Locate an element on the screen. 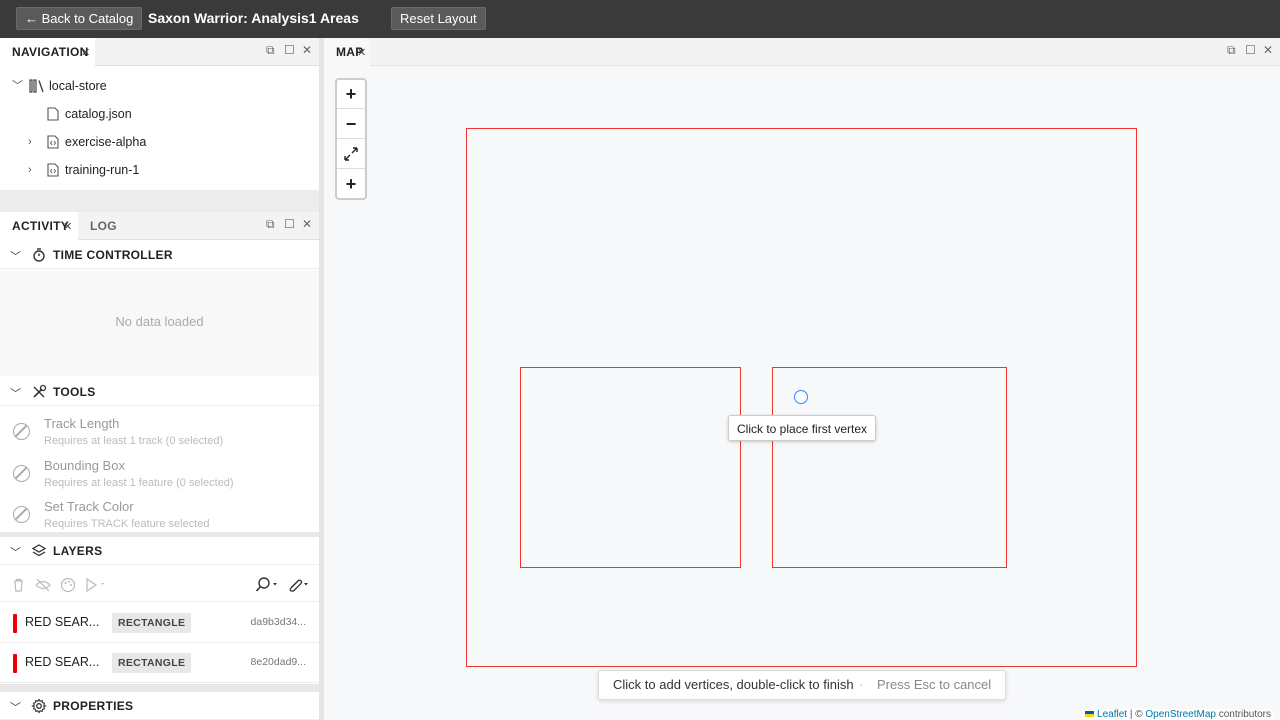 This screenshot has height=720, width=1280. zoom-in-button: + is located at coordinates (351, 94).